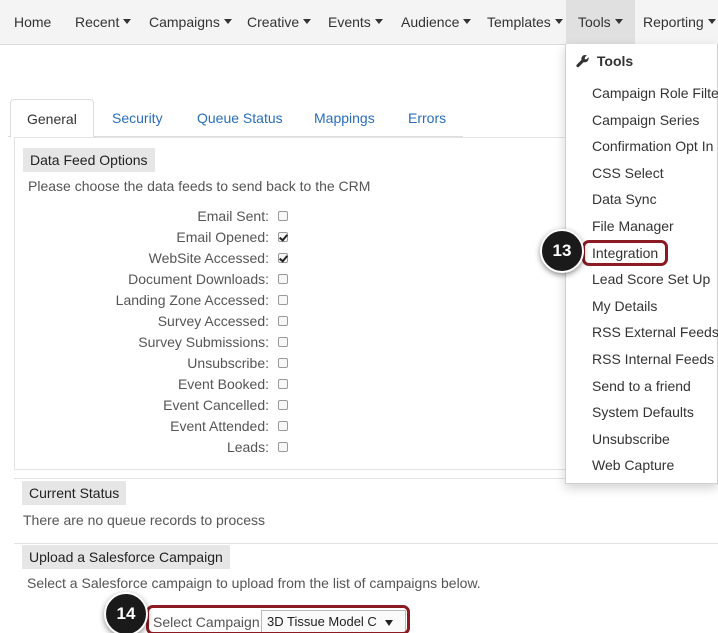 Image resolution: width=718 pixels, height=633 pixels. I want to click on tab-mappings: Mappings, so click(344, 118).